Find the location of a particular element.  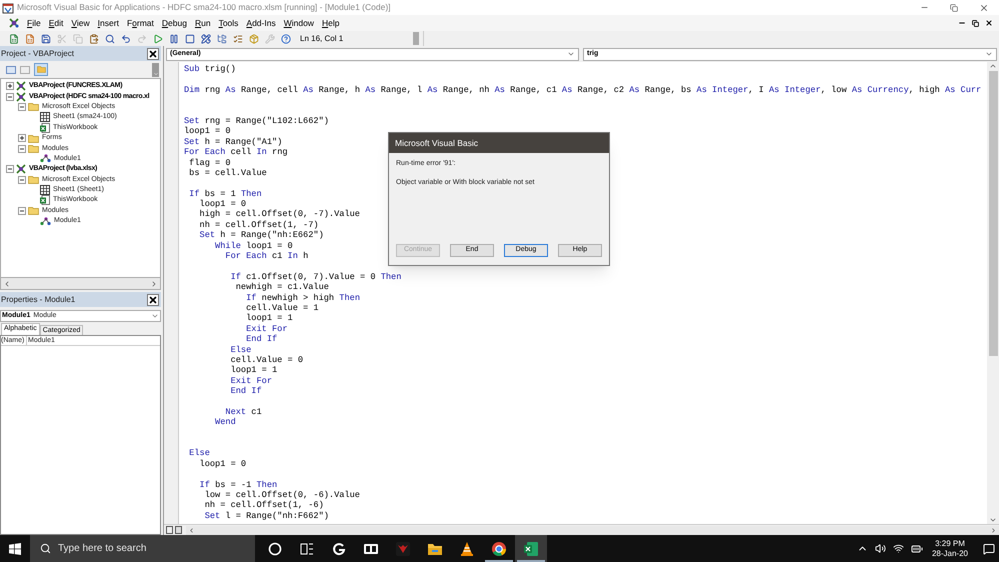

code-line: Set h = Range("A1") is located at coordinates (233, 142).